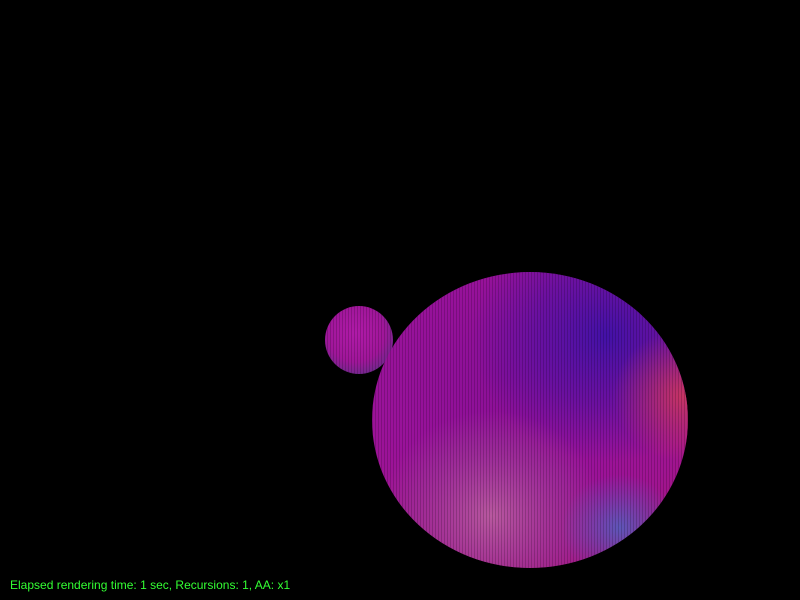 The image size is (800, 600). What do you see at coordinates (359, 340) in the screenshot?
I see `small-sphere` at bounding box center [359, 340].